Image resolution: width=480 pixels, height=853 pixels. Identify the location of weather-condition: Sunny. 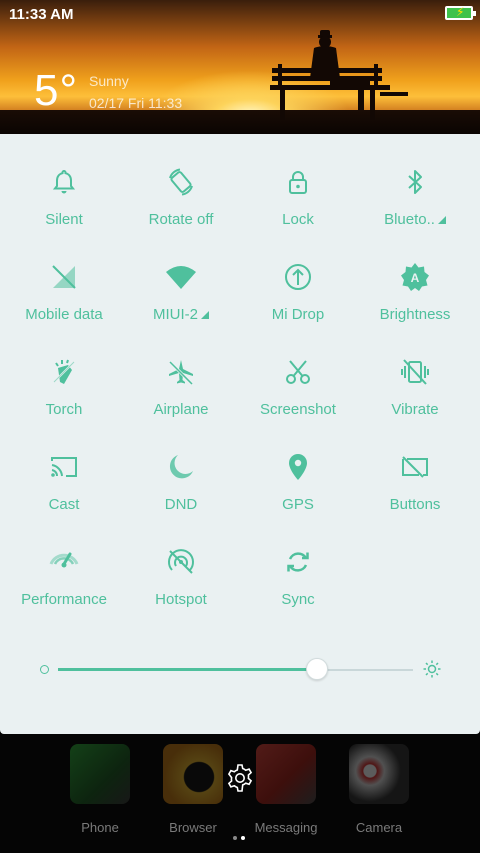
(109, 81).